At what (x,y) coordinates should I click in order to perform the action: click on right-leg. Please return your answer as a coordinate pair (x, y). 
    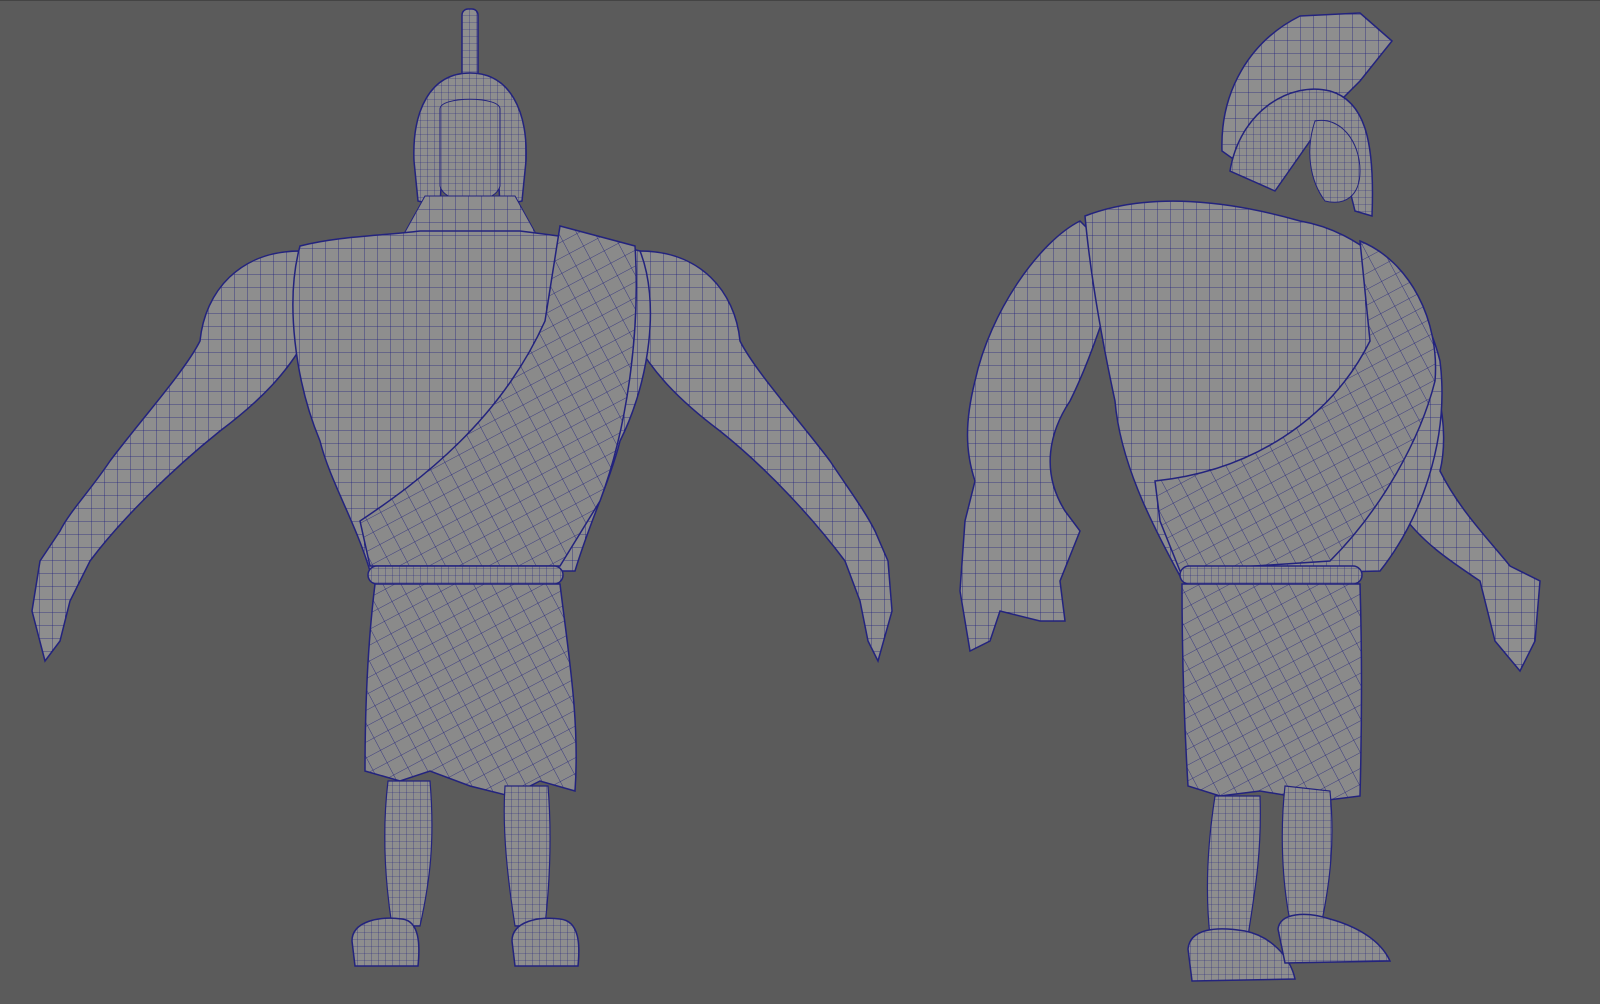
    Looking at the image, I should click on (527, 856).